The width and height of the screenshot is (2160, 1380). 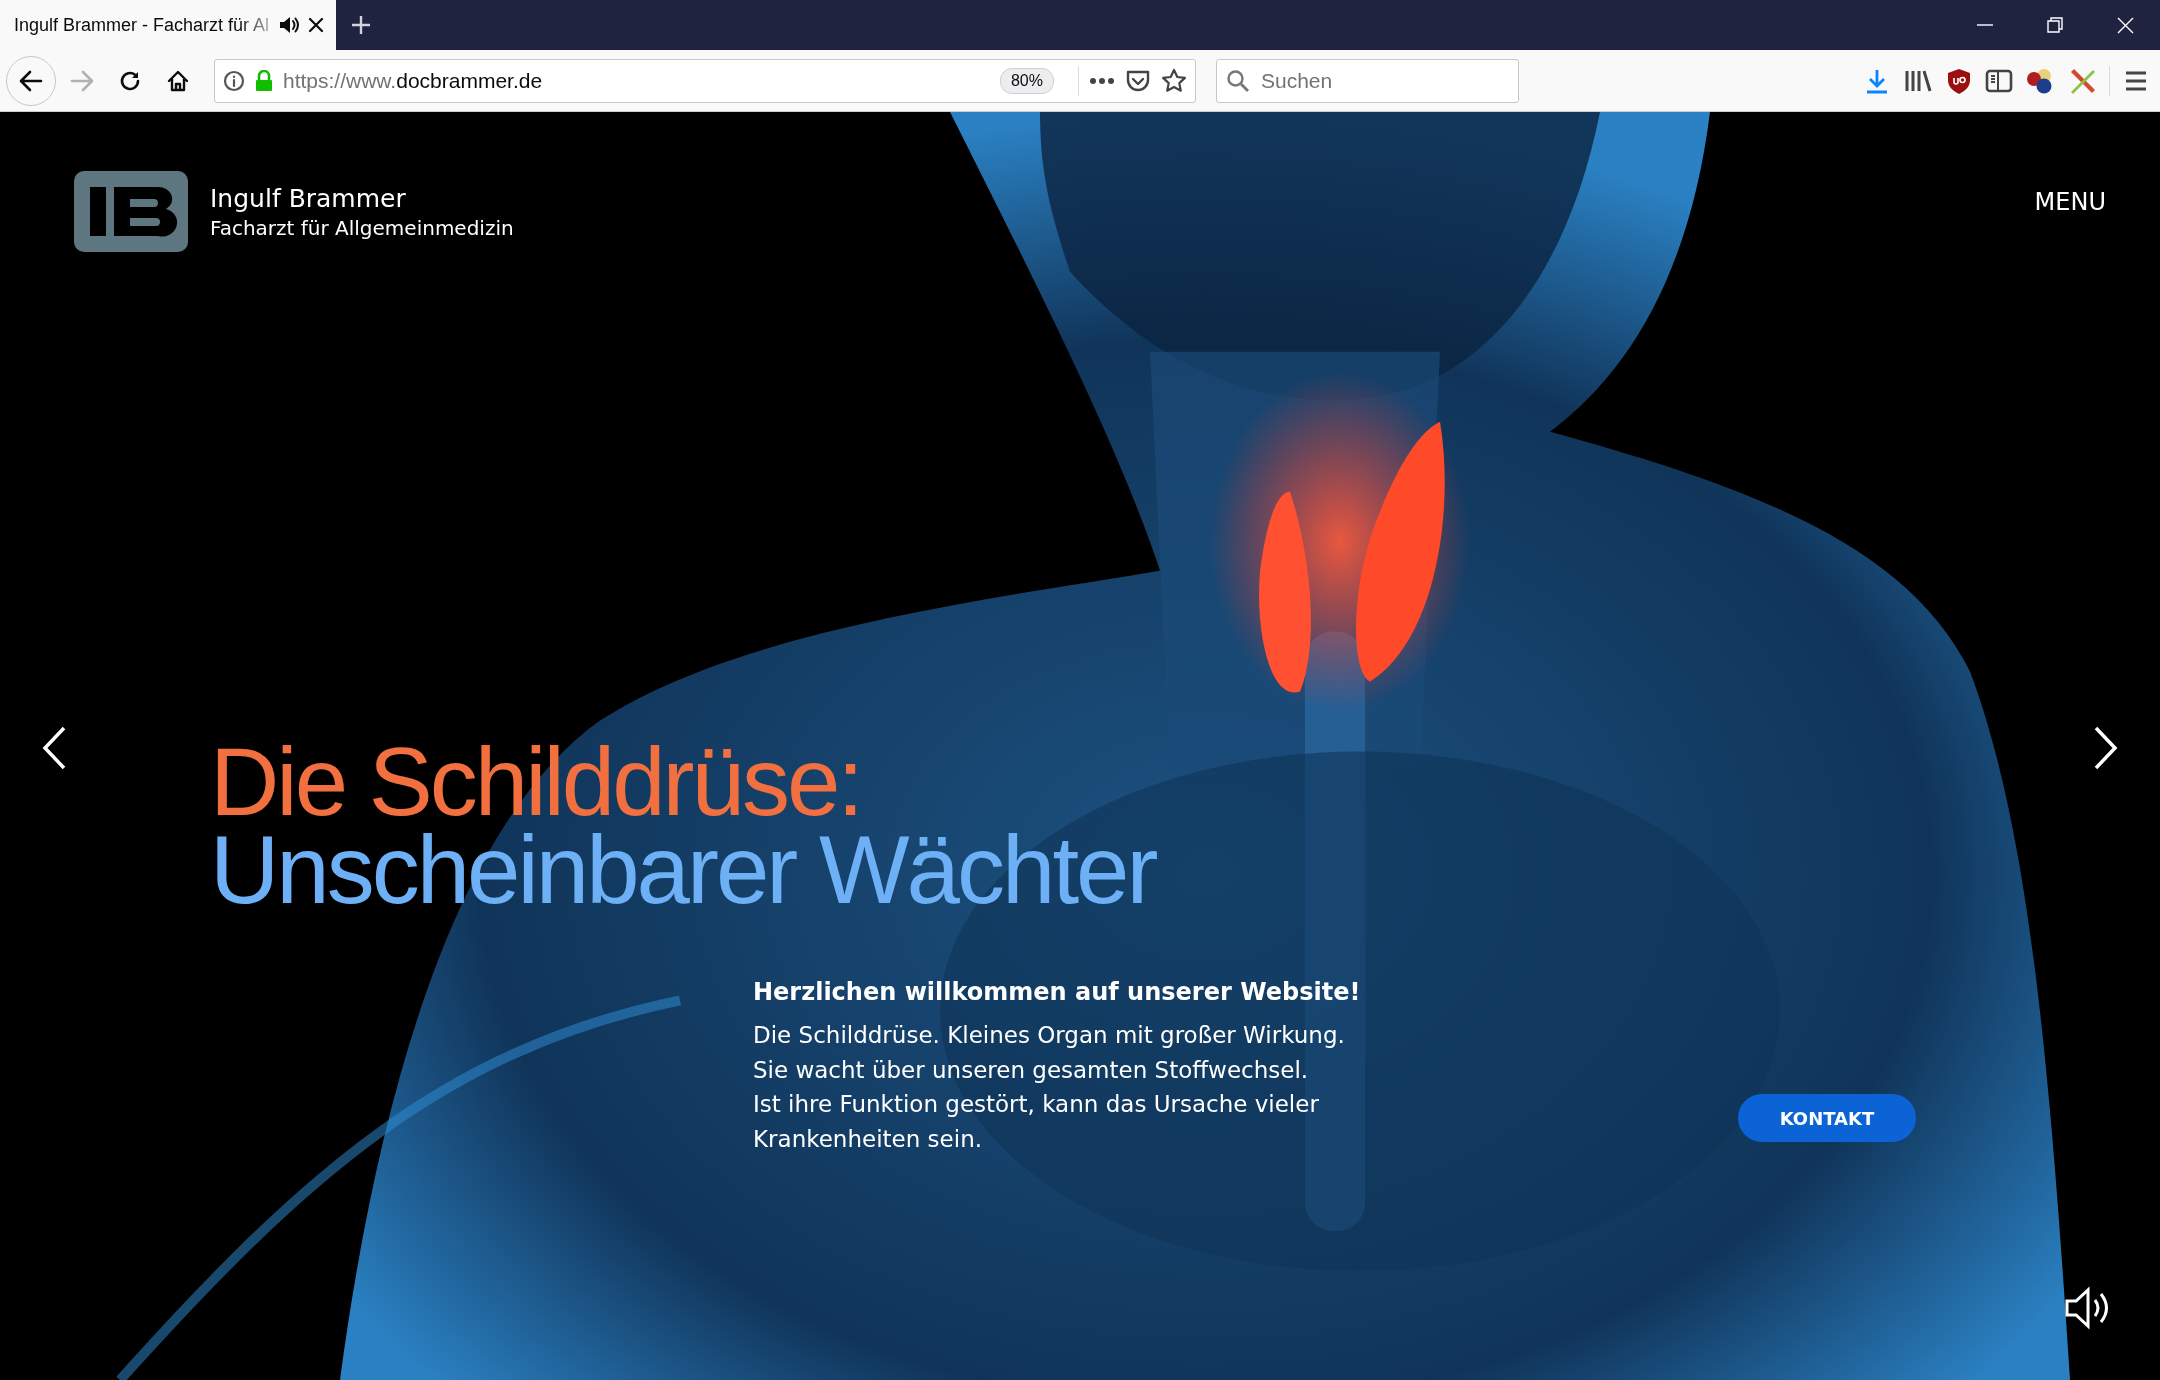 What do you see at coordinates (1036, 1104) in the screenshot?
I see `welcome-text: Ist ihre Funktion gestört, kann das Ursache vieler` at bounding box center [1036, 1104].